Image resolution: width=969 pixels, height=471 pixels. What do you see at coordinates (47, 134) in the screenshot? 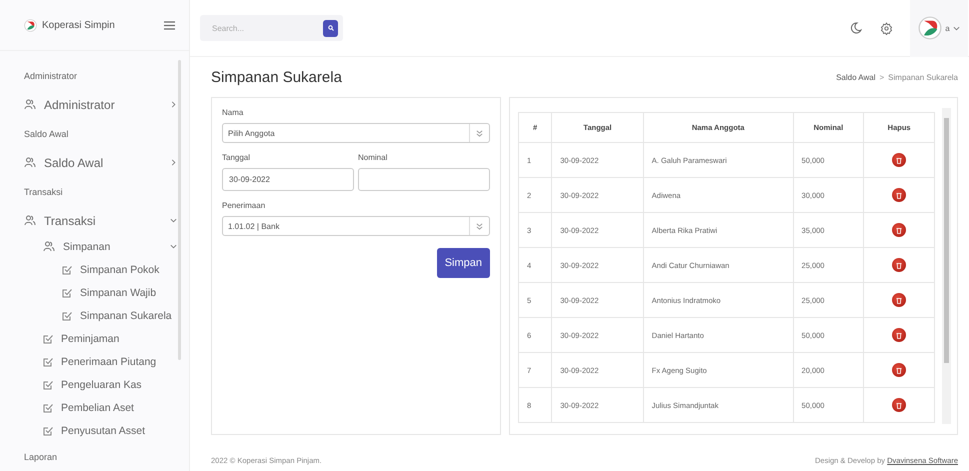
I see `sidebar-section-title: Saldo Awal` at bounding box center [47, 134].